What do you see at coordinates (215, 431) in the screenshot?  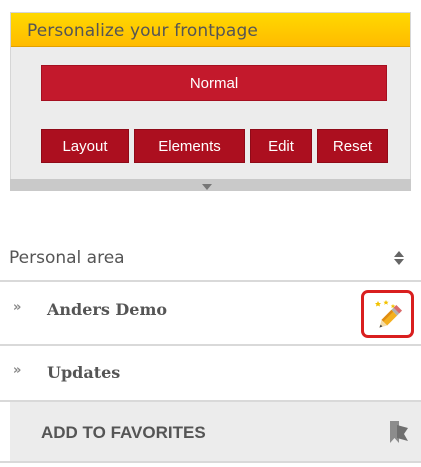 I see `add-to-favorites-button: ADD TO FAVORITES` at bounding box center [215, 431].